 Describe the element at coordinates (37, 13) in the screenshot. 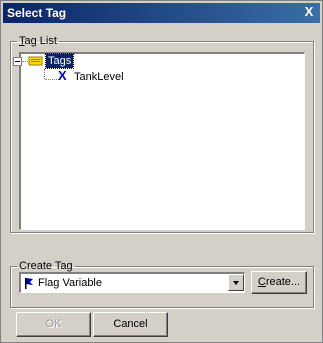

I see `window-title: Select Tag` at that location.